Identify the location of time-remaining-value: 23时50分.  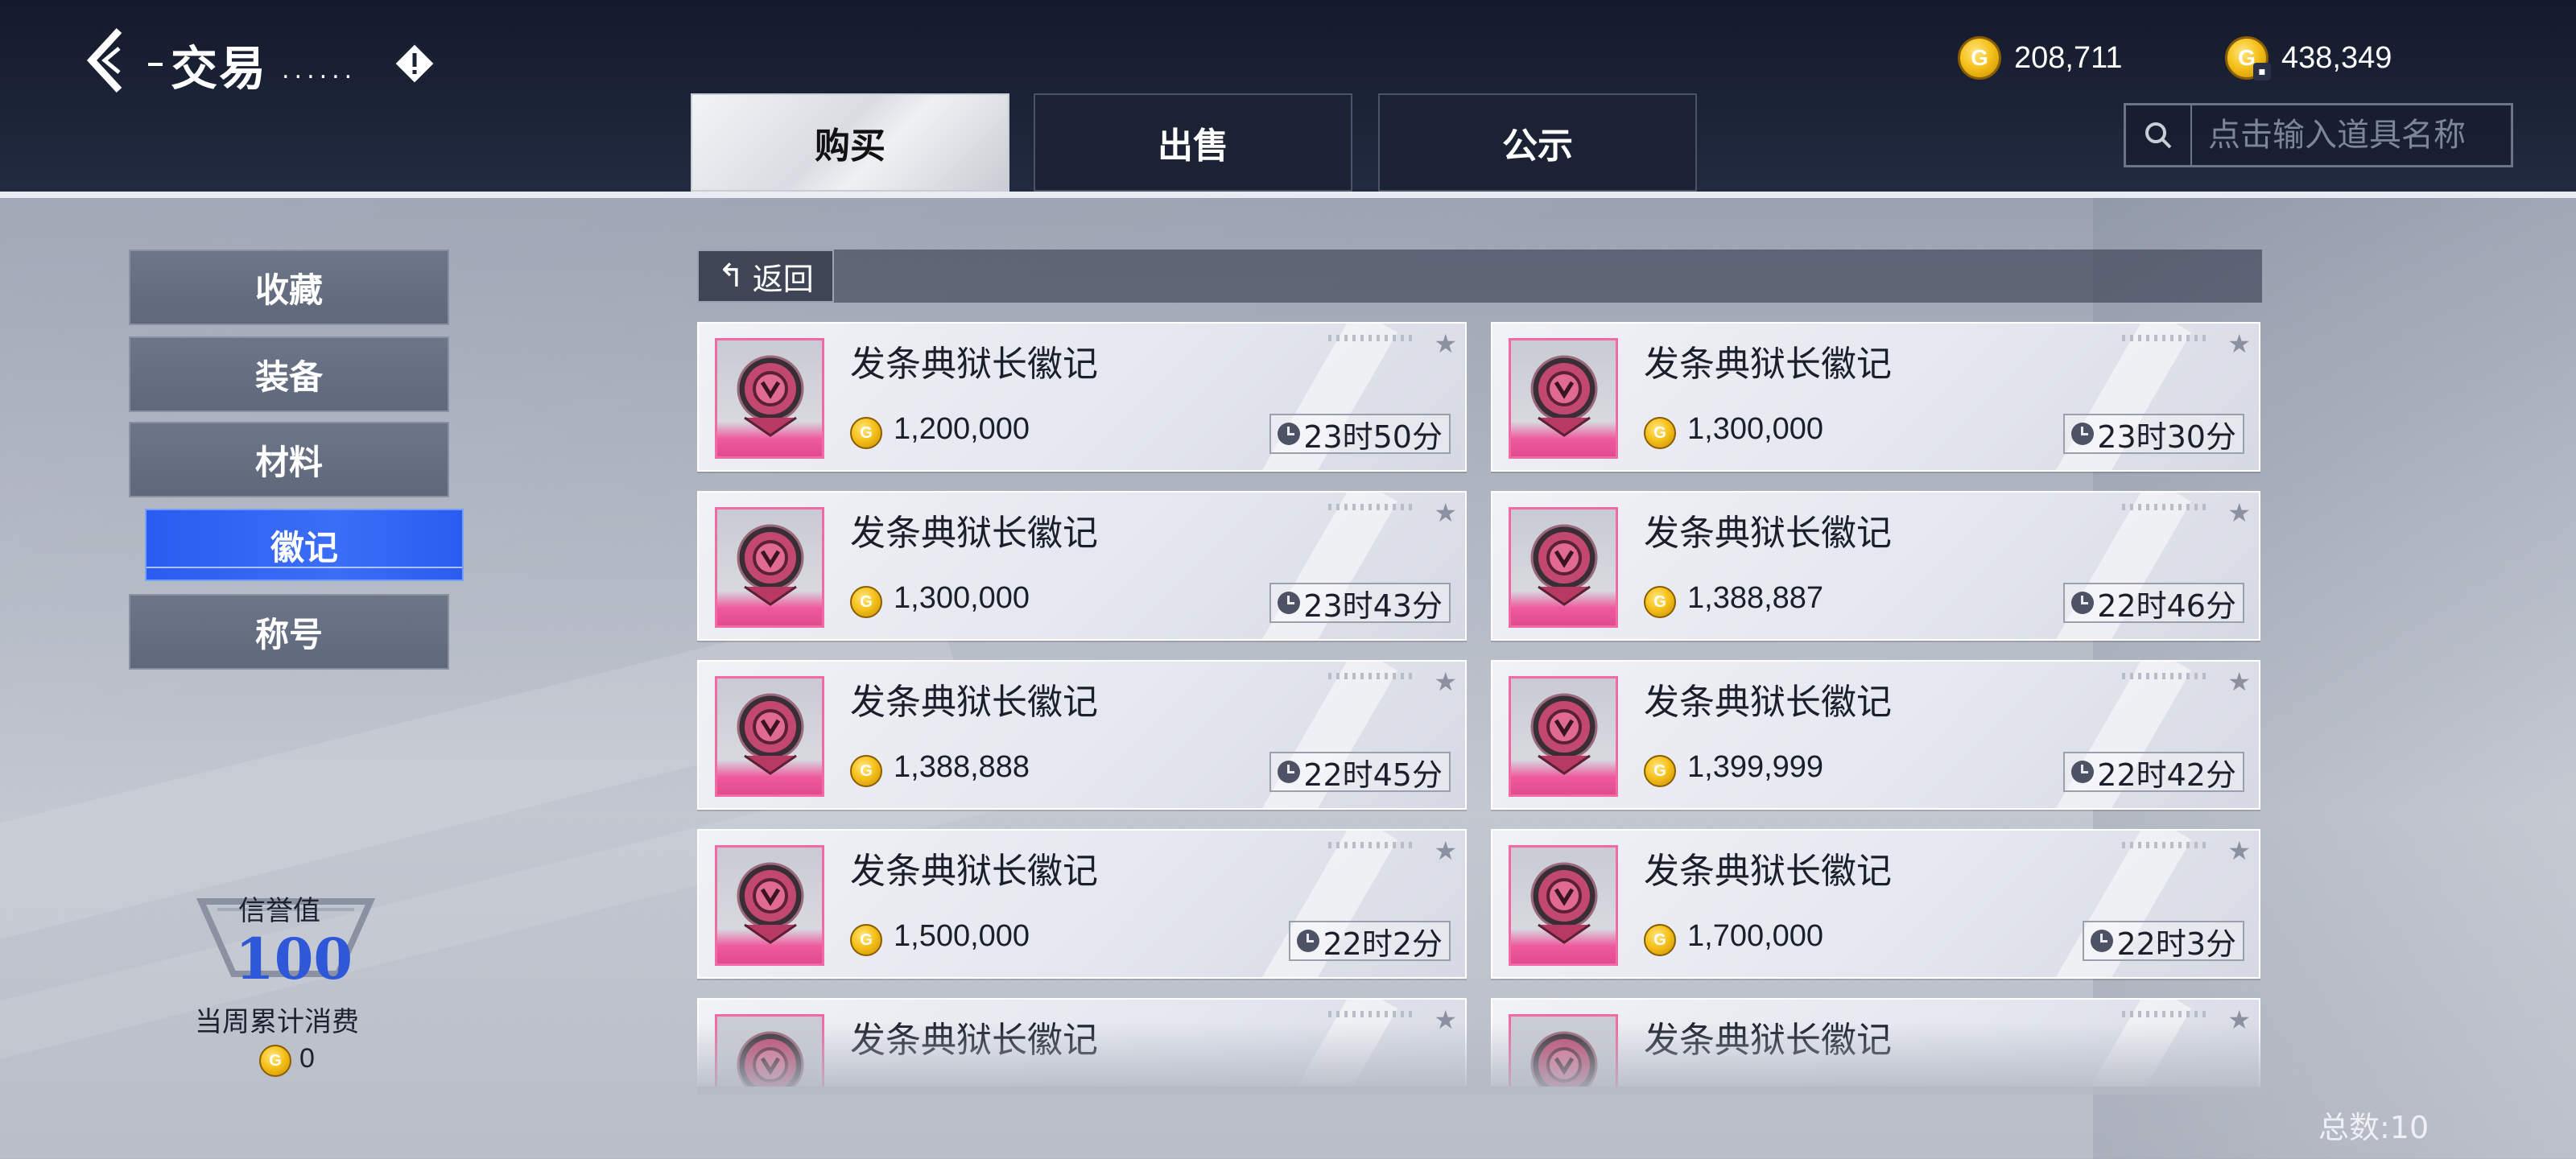
(1373, 437).